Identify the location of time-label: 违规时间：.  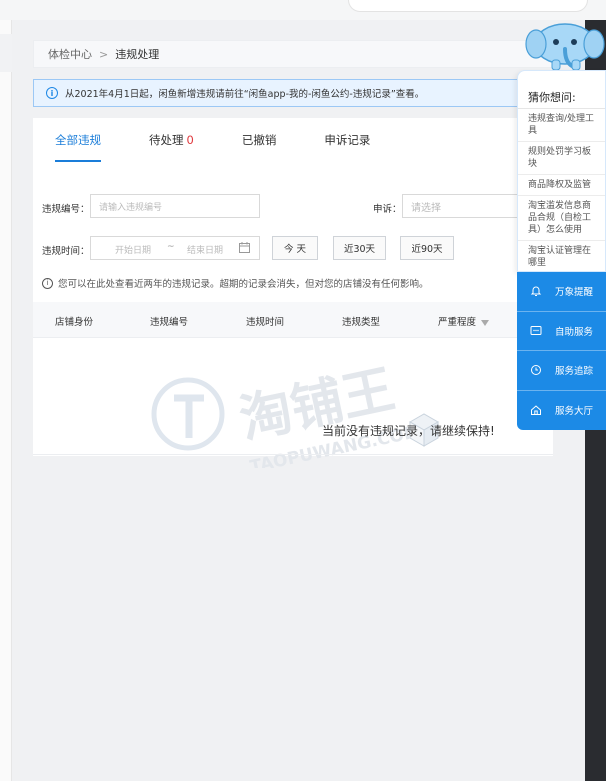
(66, 251).